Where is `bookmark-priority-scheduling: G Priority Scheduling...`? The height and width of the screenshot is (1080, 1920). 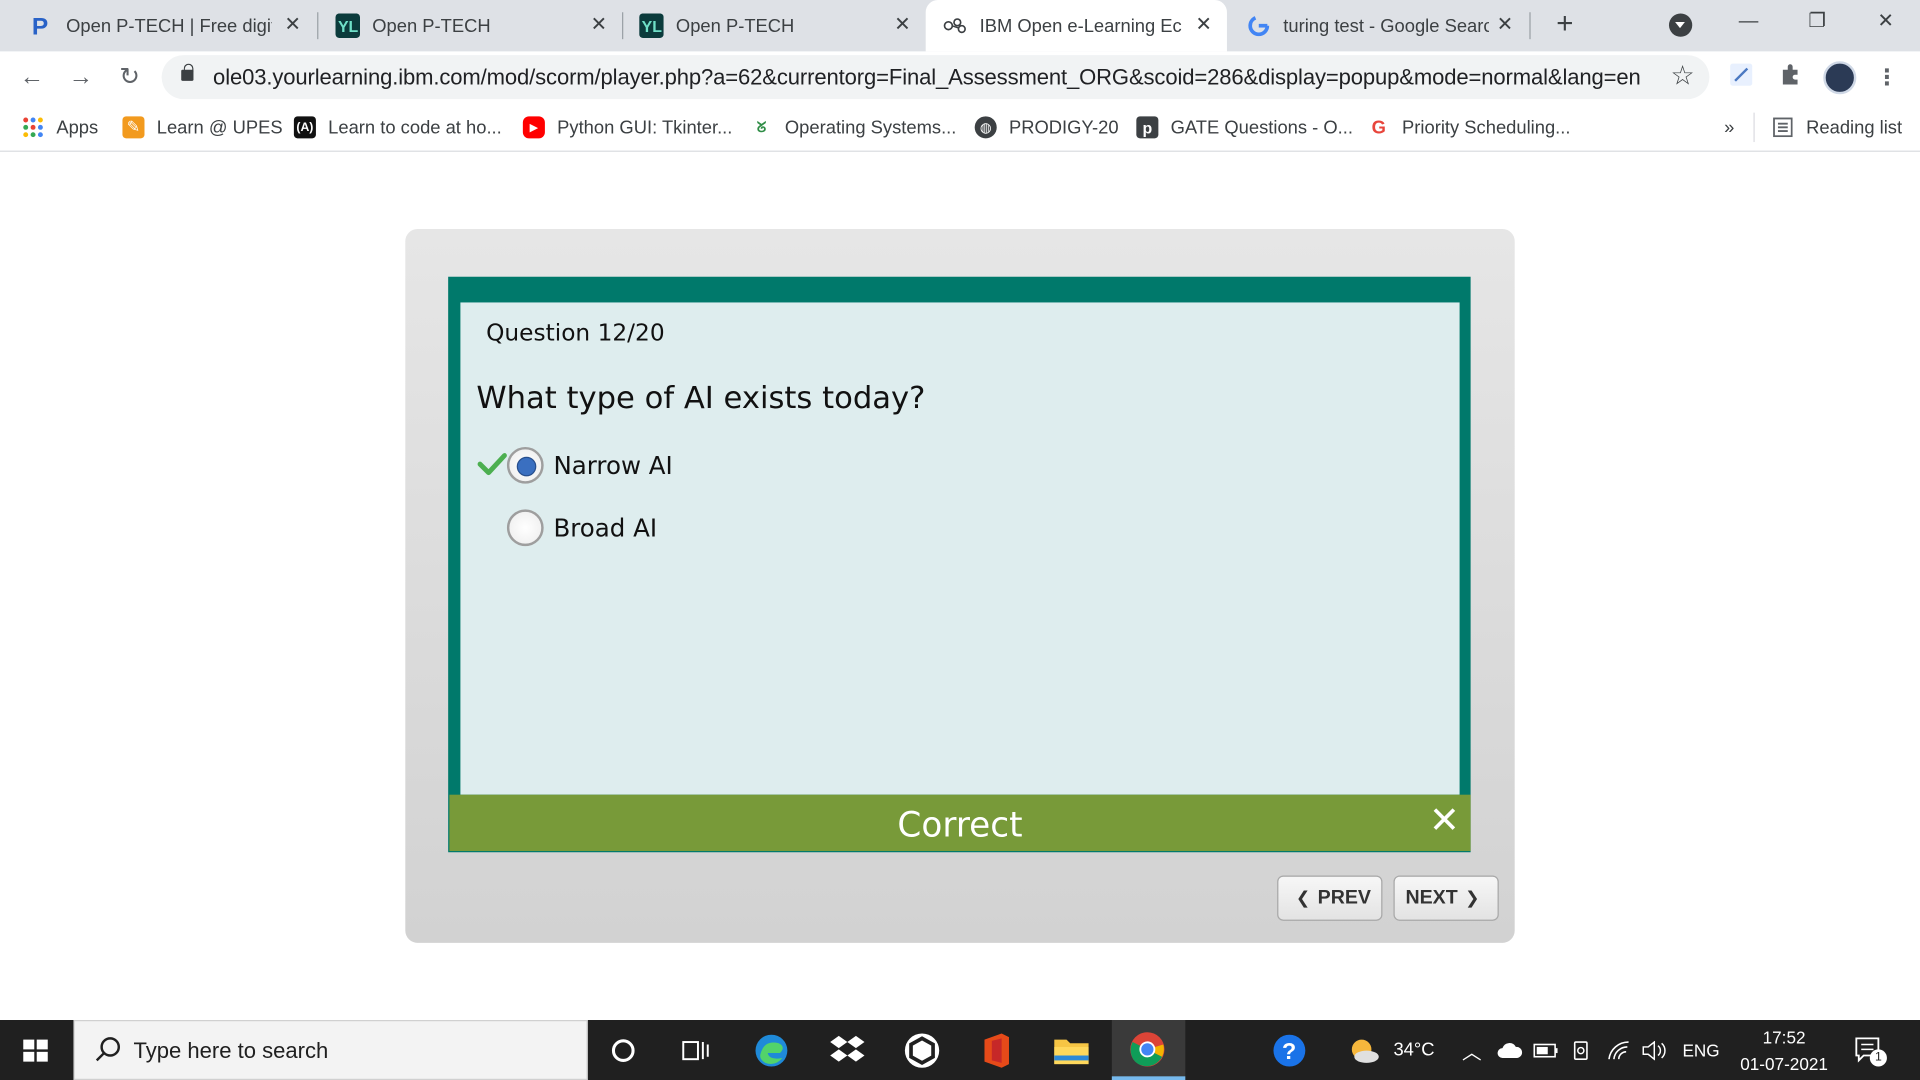 bookmark-priority-scheduling: G Priority Scheduling... is located at coordinates (1469, 127).